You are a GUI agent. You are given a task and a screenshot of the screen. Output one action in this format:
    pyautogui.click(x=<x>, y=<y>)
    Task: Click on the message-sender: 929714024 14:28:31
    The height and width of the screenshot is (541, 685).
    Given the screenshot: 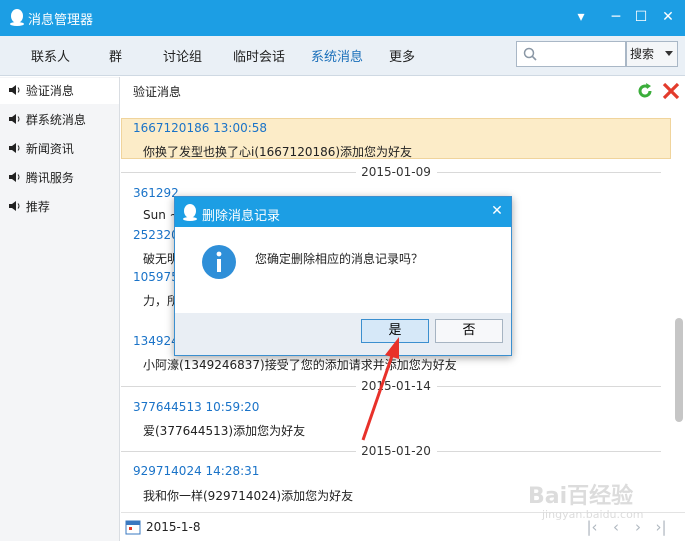 What is the action you would take?
    pyautogui.click(x=196, y=471)
    